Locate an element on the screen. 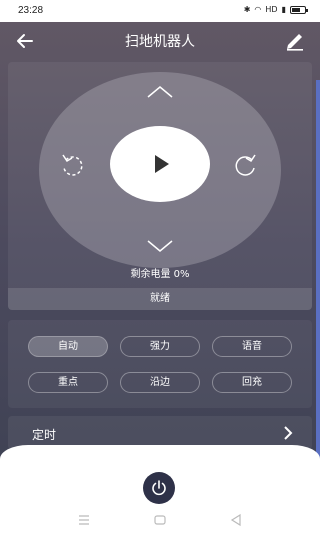  robot-status-text: 就绪 is located at coordinates (160, 298).